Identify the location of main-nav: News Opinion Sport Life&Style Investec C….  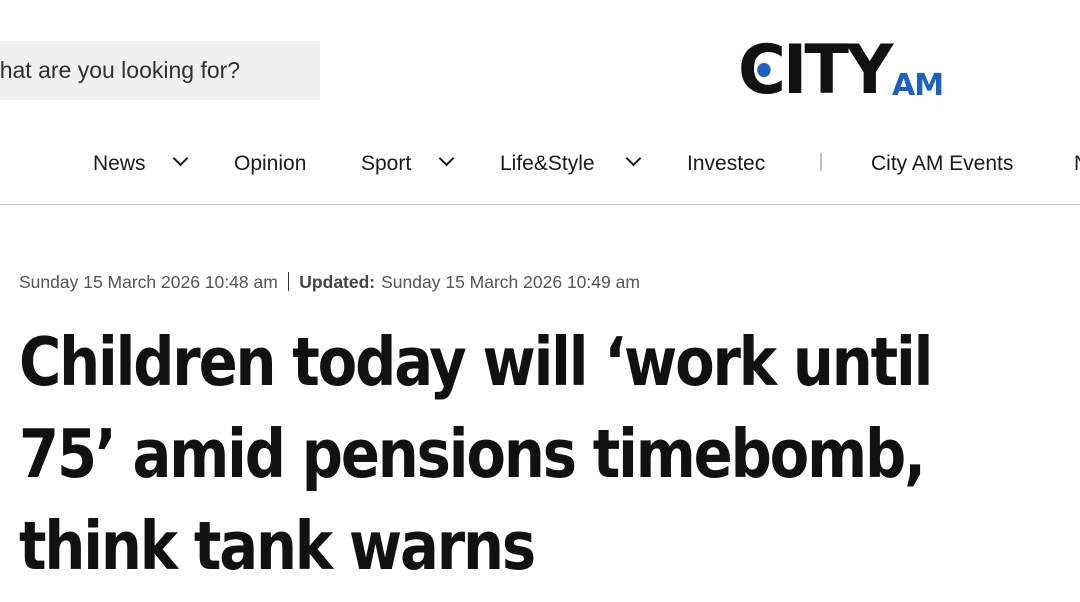
(540, 171).